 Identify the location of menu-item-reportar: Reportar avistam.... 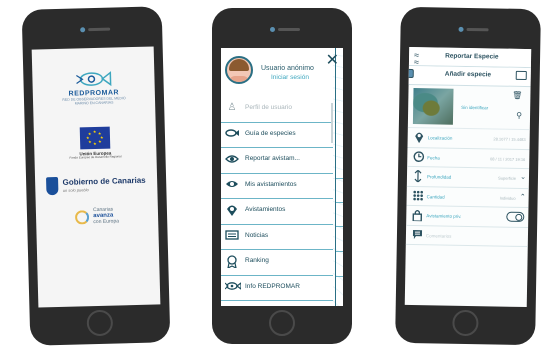
(277, 161).